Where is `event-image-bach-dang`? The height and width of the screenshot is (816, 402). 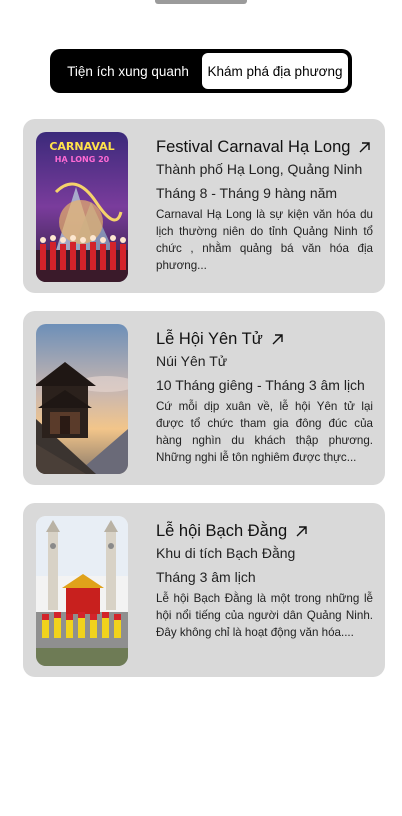 event-image-bach-dang is located at coordinates (82, 591).